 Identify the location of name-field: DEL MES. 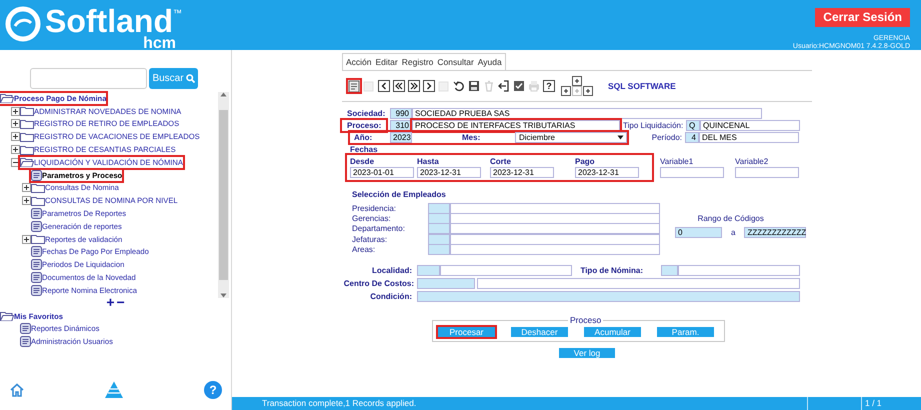
(749, 137).